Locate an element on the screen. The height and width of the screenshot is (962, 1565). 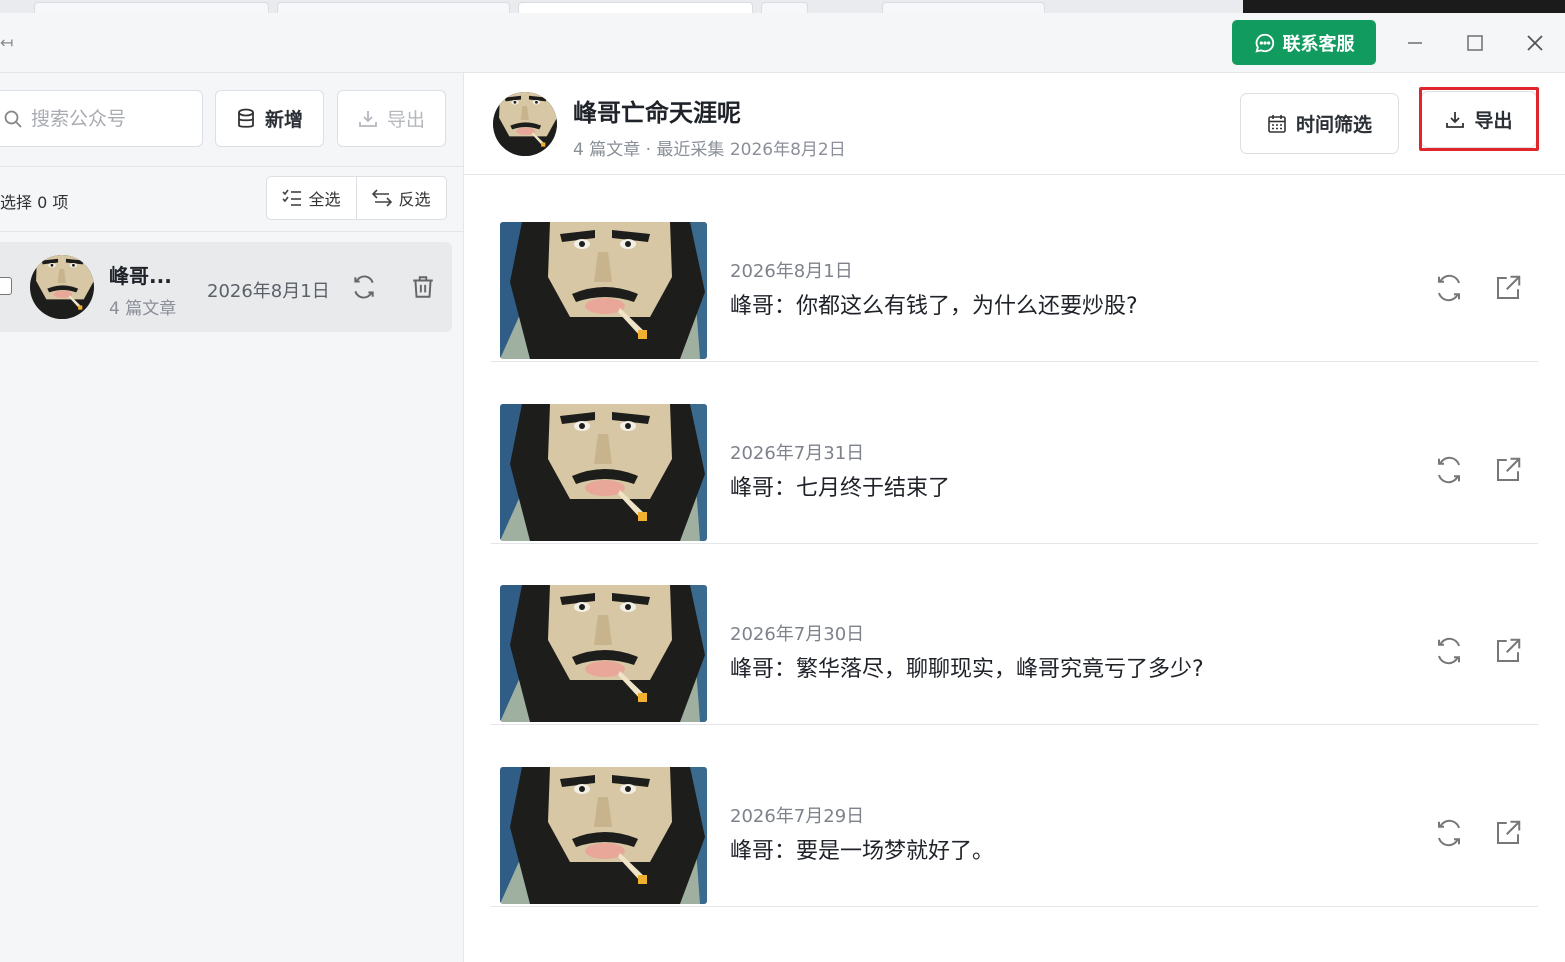
sidebar-export-label: 导出 is located at coordinates (405, 120).